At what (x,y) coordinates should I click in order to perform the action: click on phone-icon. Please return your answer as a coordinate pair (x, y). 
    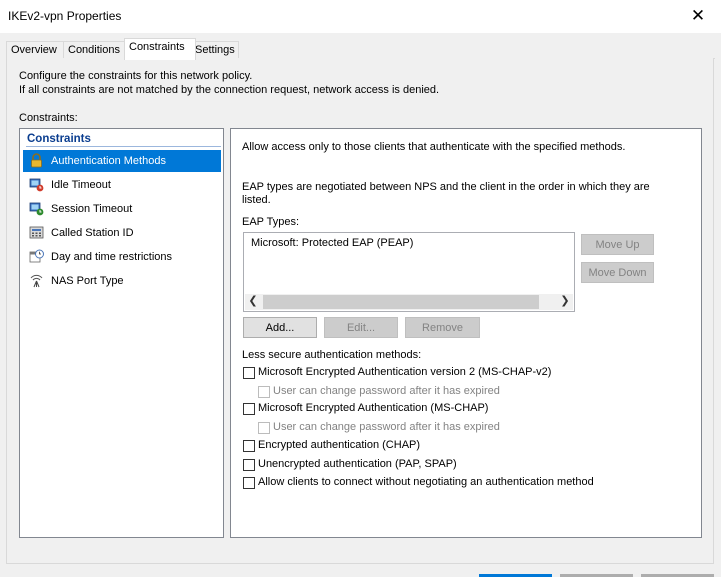
    Looking at the image, I should click on (36, 232).